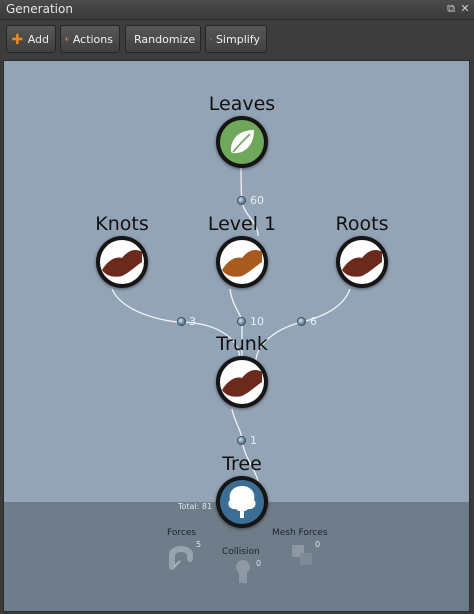  I want to click on forces-count: 5, so click(199, 544).